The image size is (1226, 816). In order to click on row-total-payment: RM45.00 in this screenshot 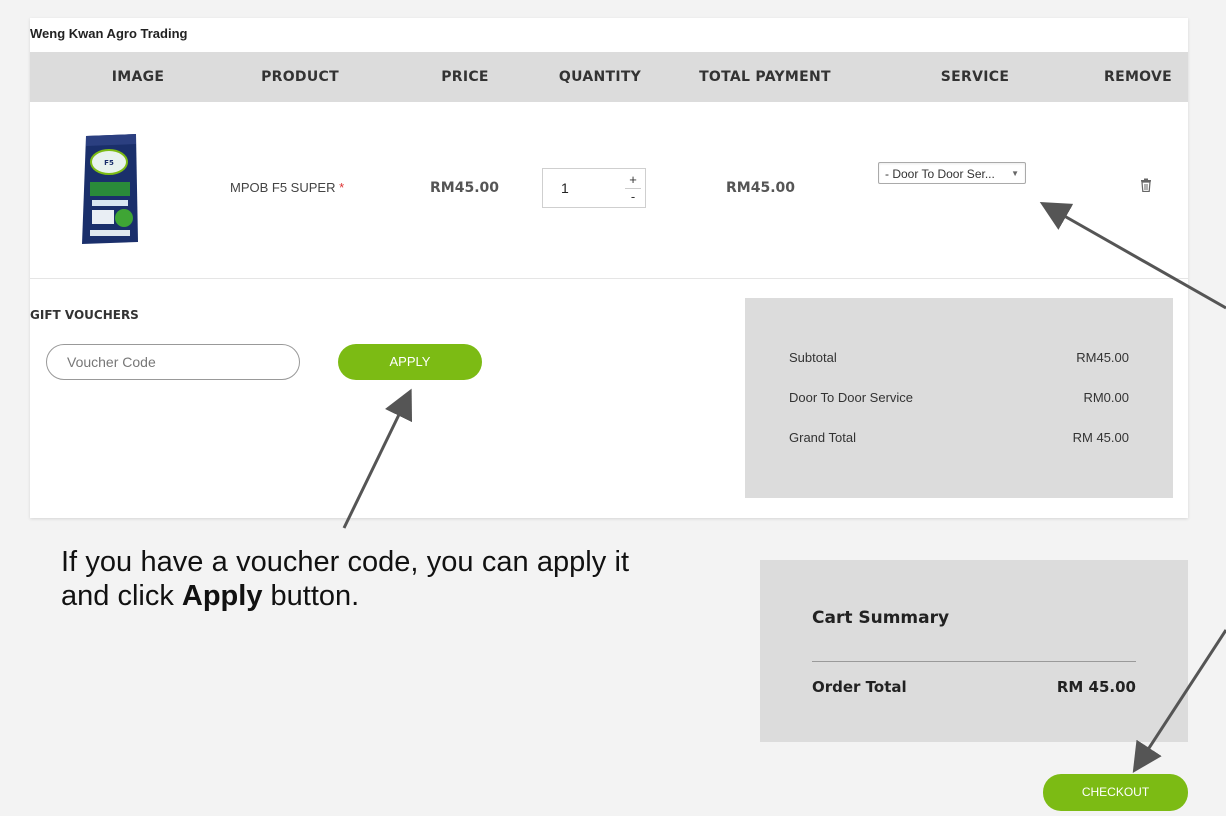, I will do `click(760, 188)`.